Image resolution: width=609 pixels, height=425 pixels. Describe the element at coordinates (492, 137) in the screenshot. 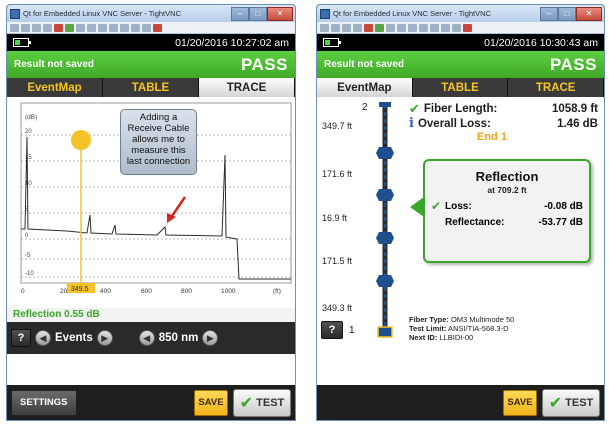

I see `end-label: End 1` at that location.